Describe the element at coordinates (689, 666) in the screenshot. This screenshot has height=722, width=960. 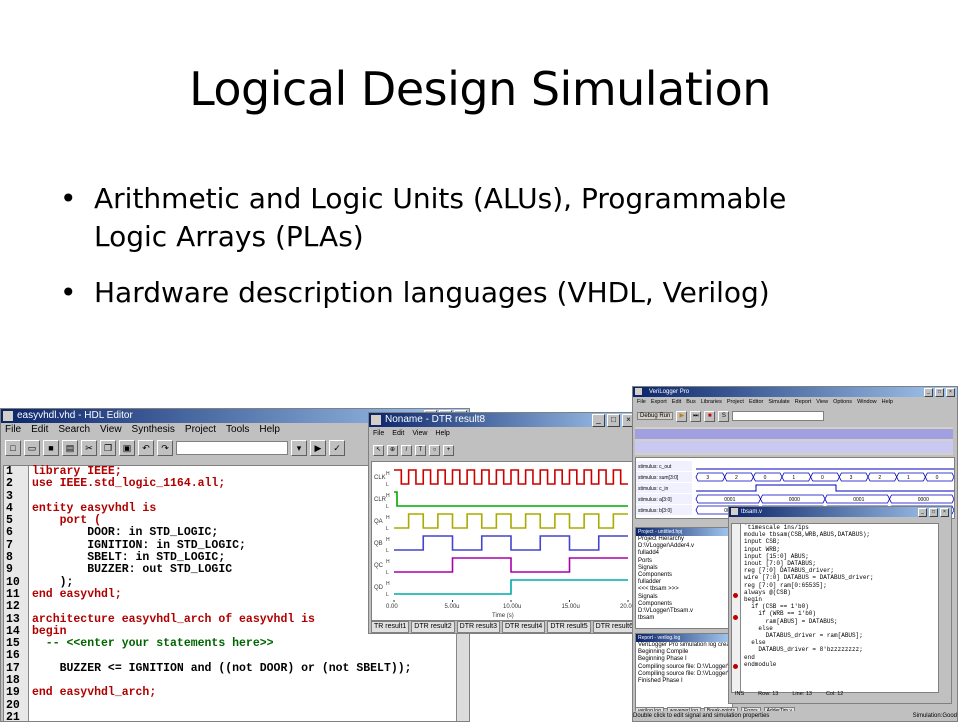
I see `report-line: Compiling source file: D:\VLogger\Add` at that location.